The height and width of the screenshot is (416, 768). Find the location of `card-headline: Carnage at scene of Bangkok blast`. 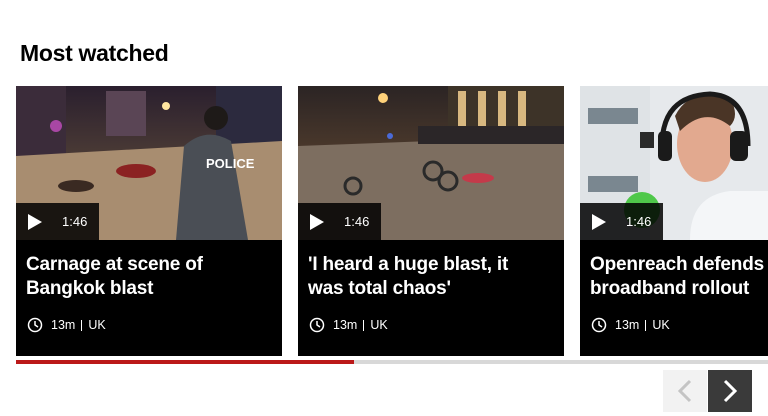

card-headline: Carnage at scene of Bangkok blast is located at coordinates (151, 277).